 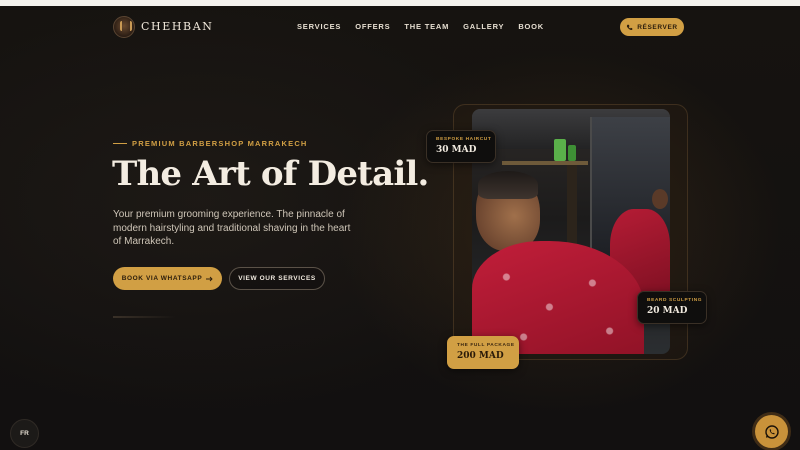 I want to click on nav-link-book: BOOK, so click(x=531, y=26).